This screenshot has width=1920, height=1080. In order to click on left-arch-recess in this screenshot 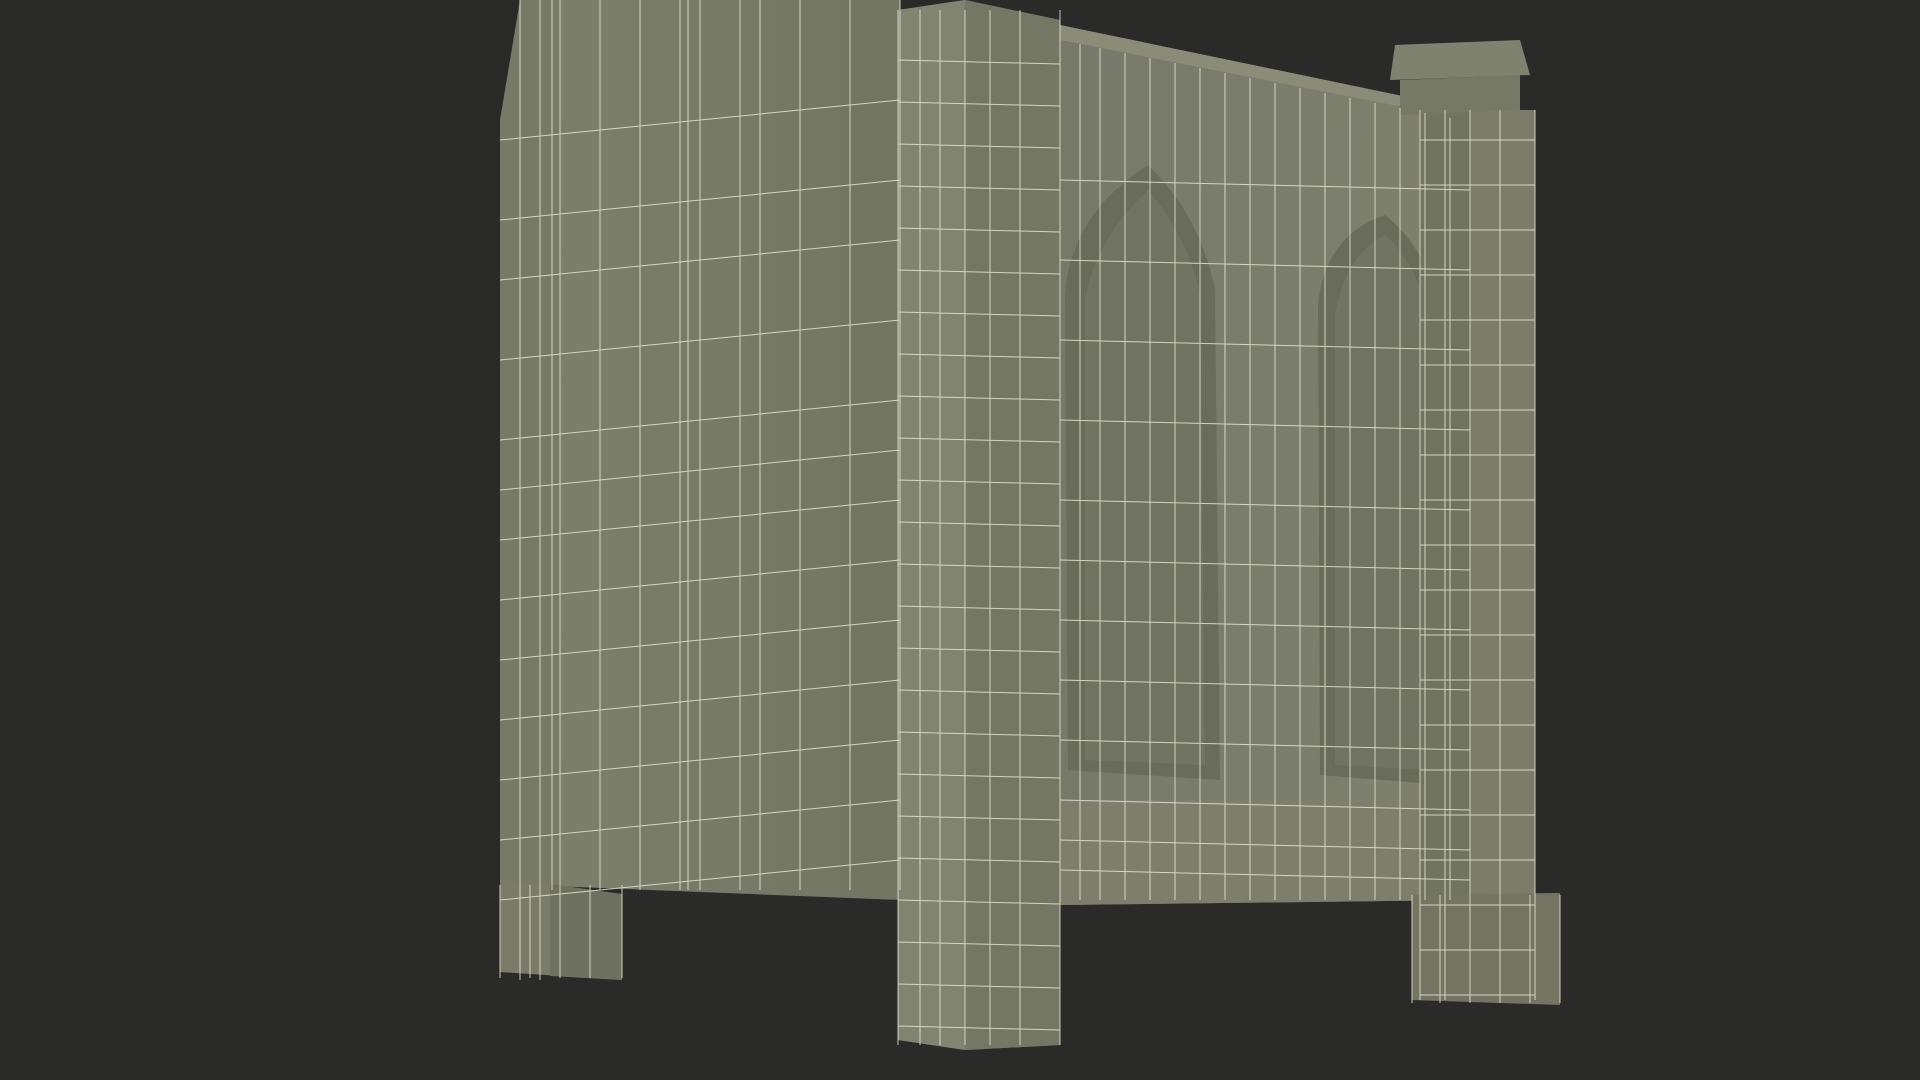, I will do `click(1142, 472)`.